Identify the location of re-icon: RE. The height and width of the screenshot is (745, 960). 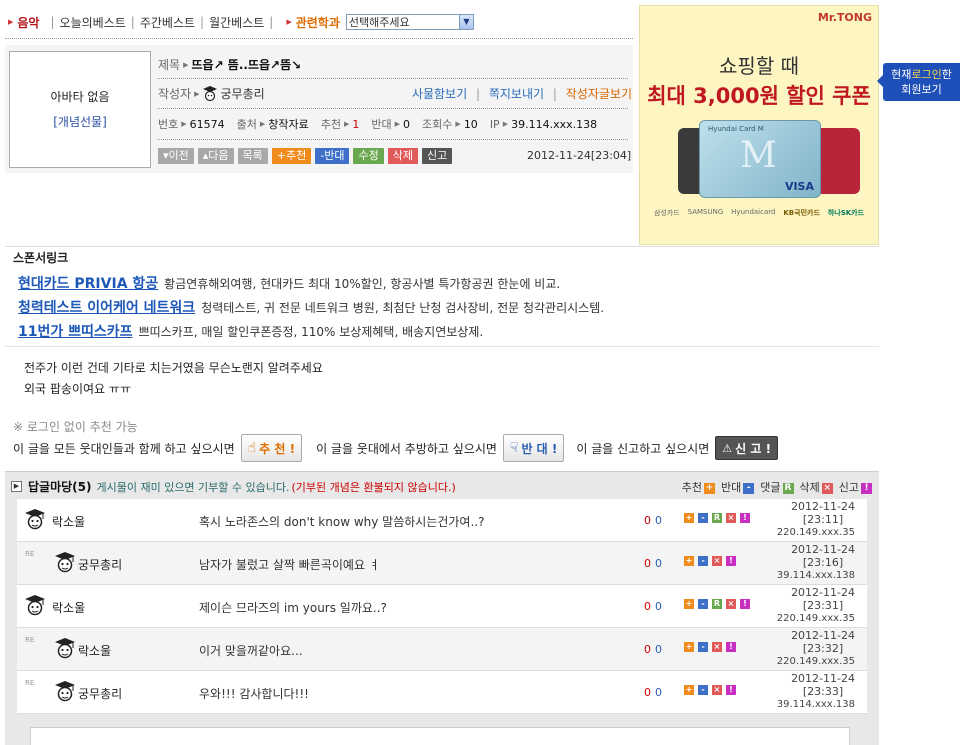
(30, 683).